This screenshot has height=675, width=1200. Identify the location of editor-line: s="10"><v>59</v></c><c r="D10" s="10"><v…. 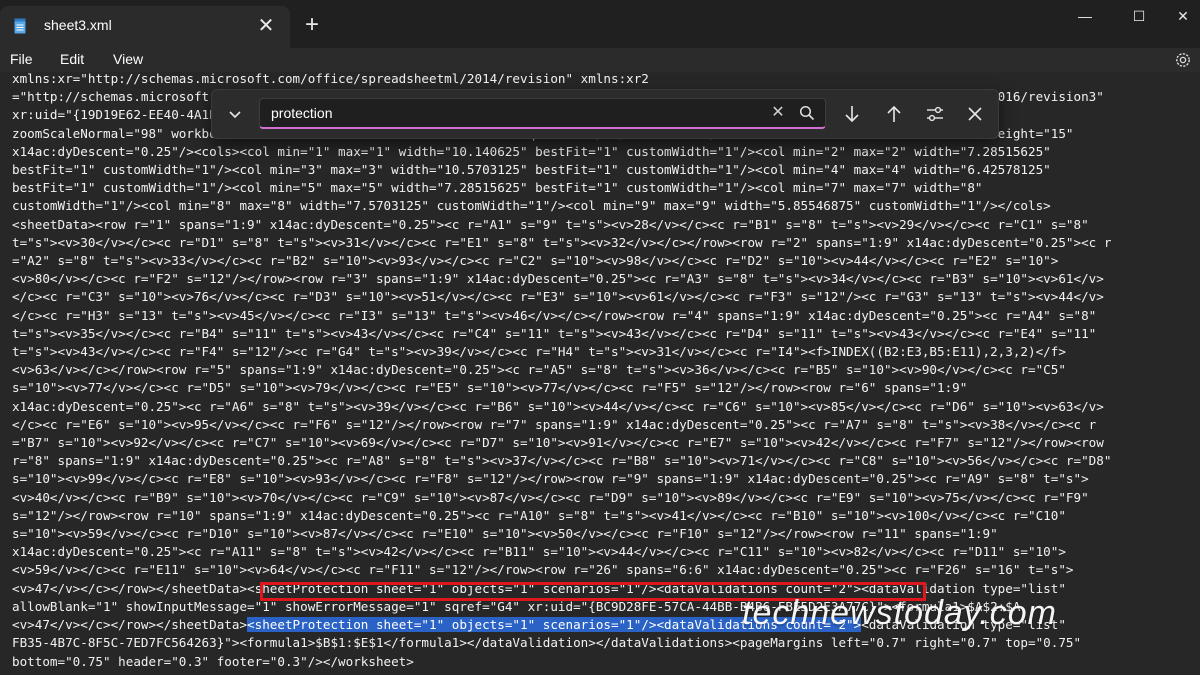
(606, 534).